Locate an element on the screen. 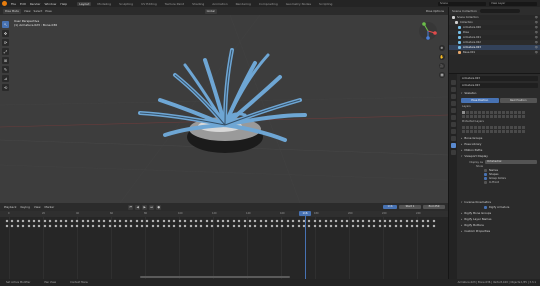 This screenshot has height=286, width=540. tab-uv-editing: UV Editing is located at coordinates (149, 4).